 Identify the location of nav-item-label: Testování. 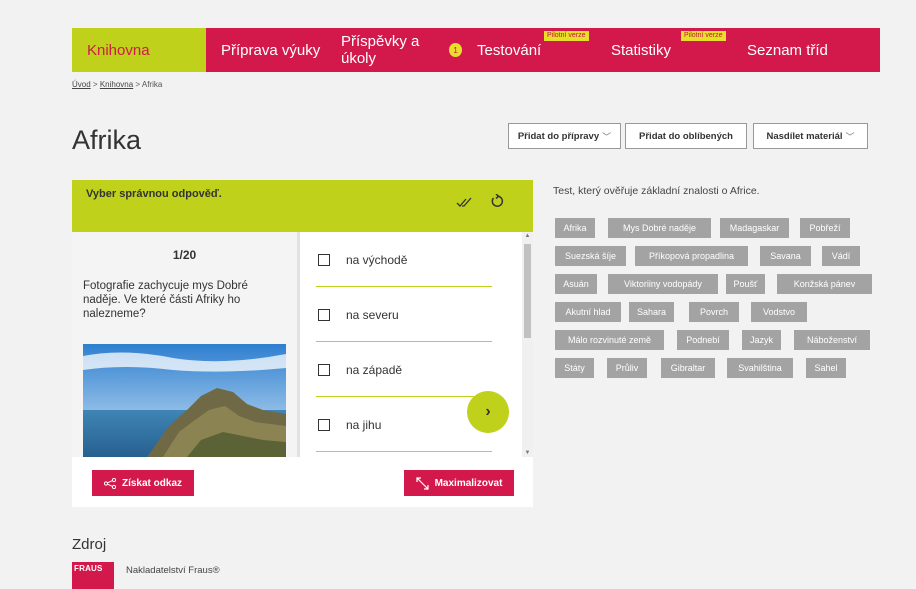
(509, 50).